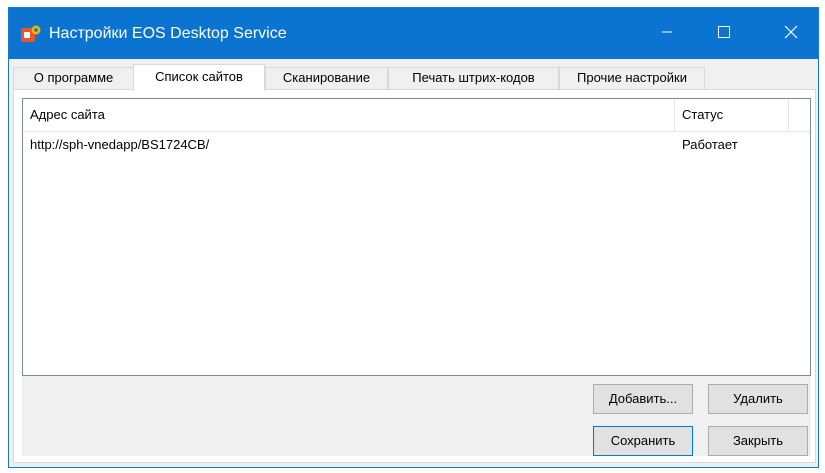 The width and height of the screenshot is (825, 473). I want to click on maximize-button, so click(724, 33).